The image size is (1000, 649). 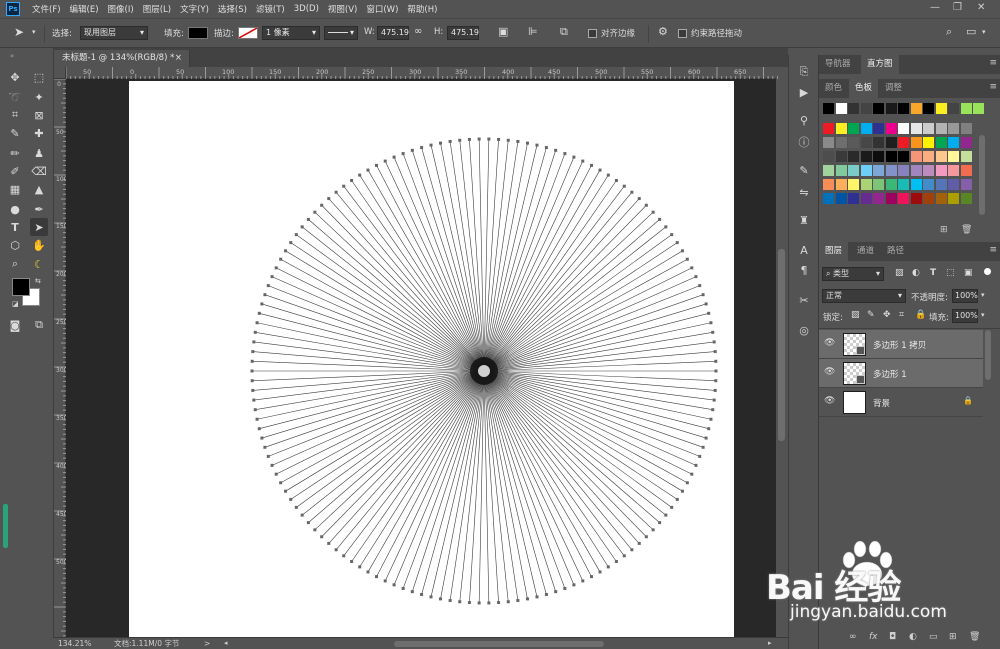 I want to click on paragraph-icon: ¶, so click(x=804, y=270).